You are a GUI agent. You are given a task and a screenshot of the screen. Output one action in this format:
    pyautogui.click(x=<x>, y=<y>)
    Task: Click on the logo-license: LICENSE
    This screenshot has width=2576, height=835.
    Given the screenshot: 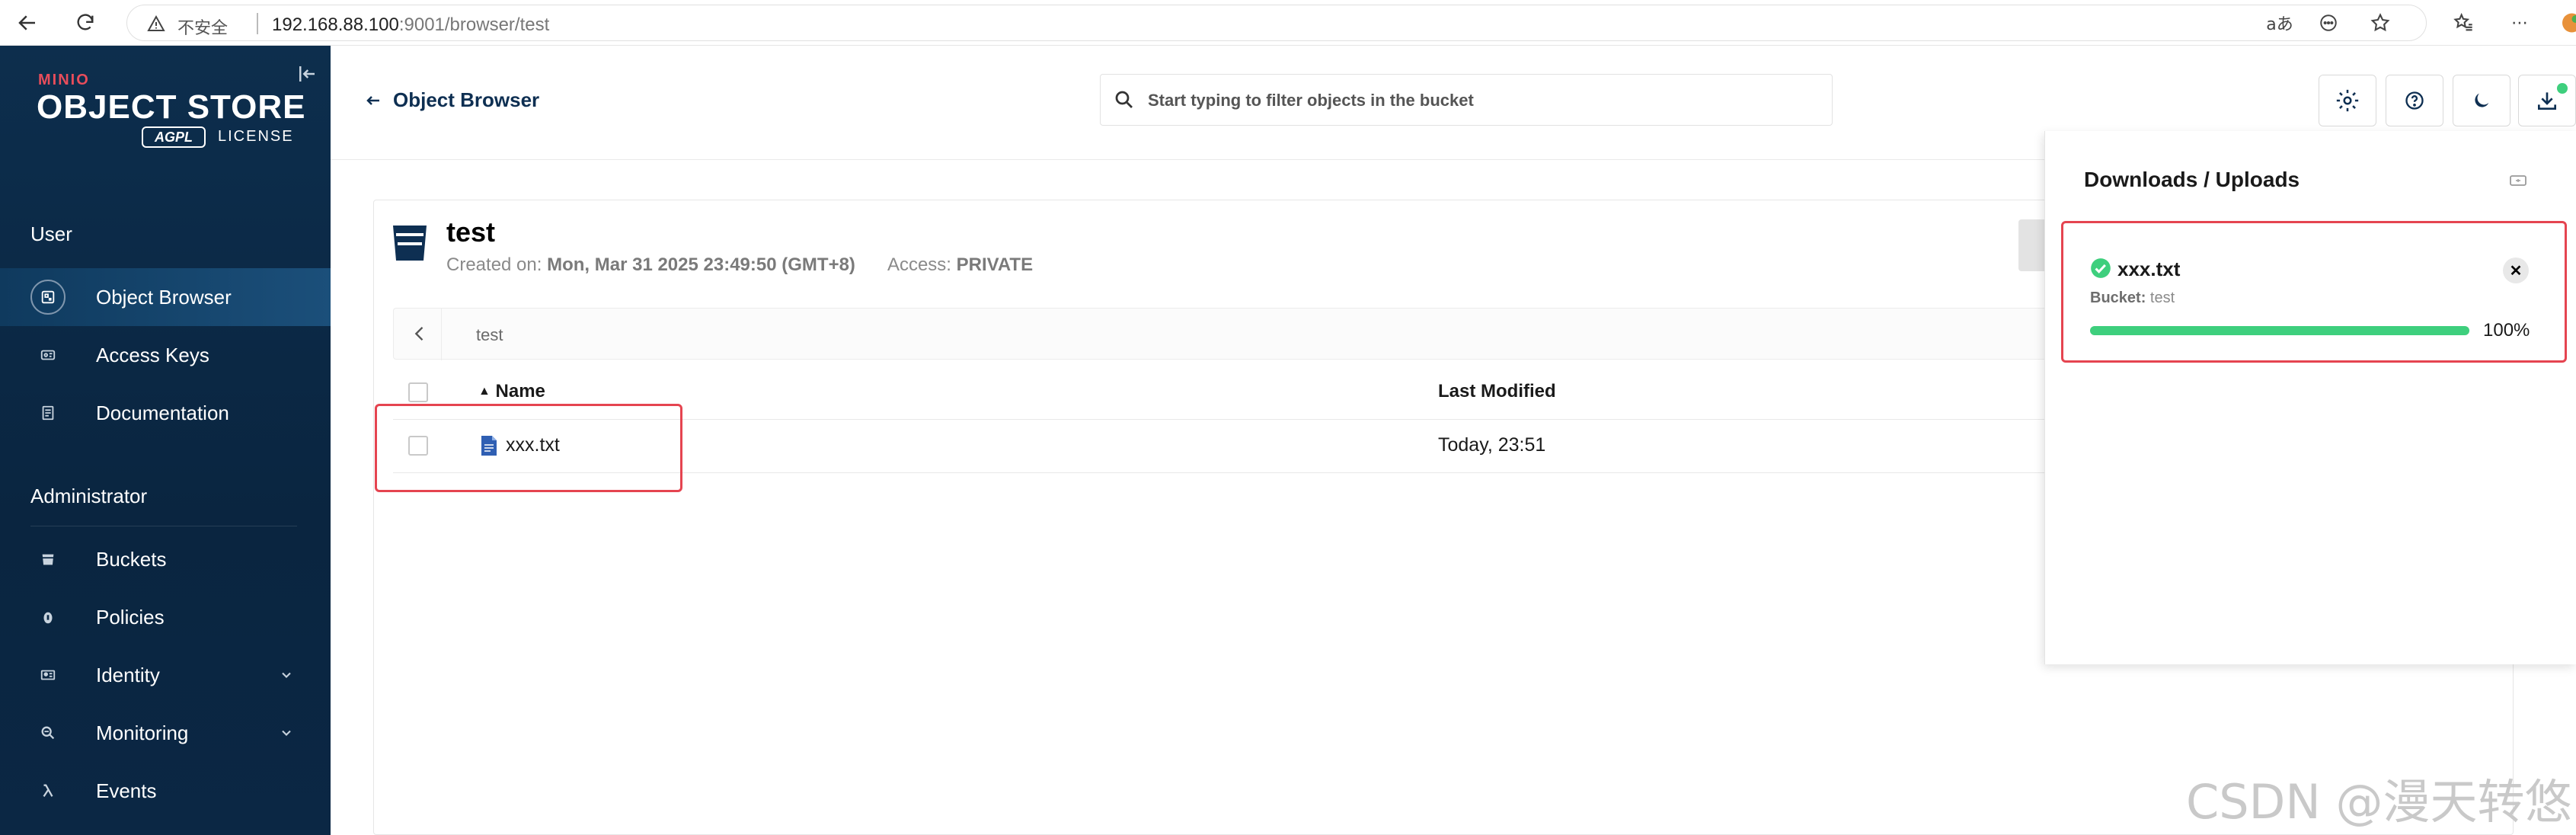 What is the action you would take?
    pyautogui.click(x=256, y=136)
    